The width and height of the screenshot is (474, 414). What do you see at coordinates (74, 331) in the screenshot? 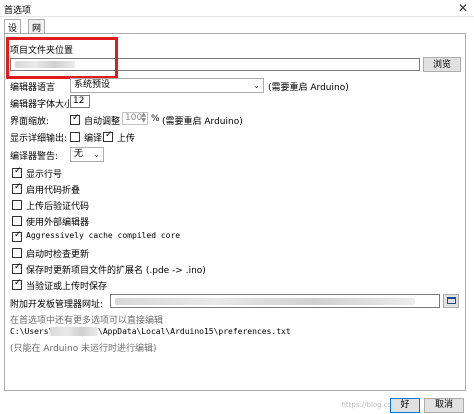
I see `redacted-username` at bounding box center [74, 331].